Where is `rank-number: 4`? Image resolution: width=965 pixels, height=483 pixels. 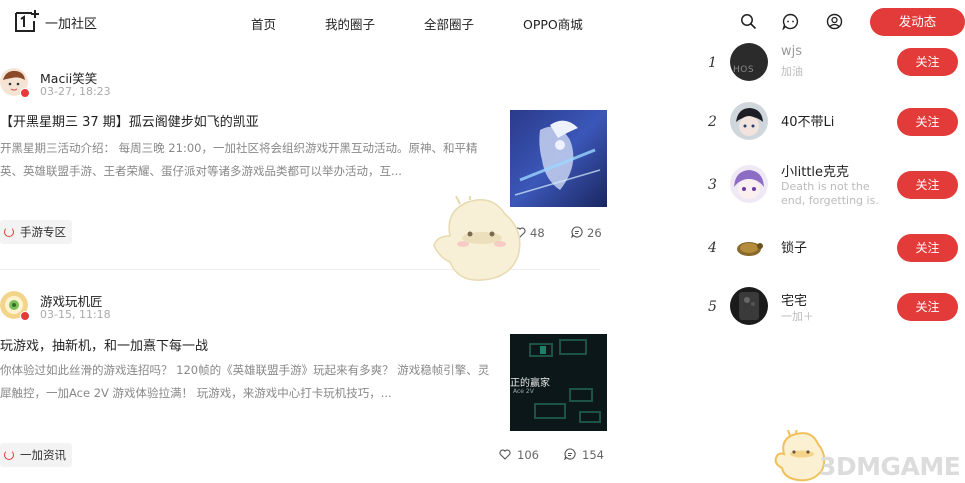
rank-number: 4 is located at coordinates (712, 248).